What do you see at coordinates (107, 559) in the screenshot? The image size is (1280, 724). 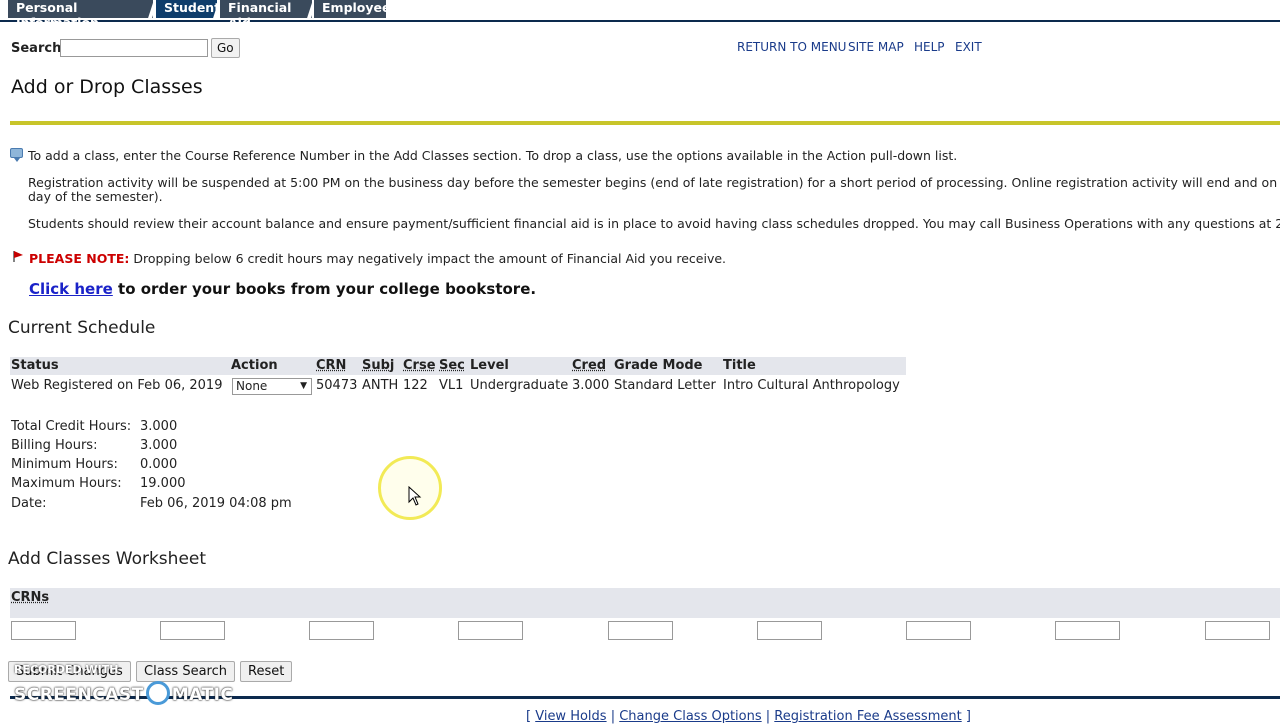 I see `add-classes-worksheet-title: Add Classes Worksheet` at bounding box center [107, 559].